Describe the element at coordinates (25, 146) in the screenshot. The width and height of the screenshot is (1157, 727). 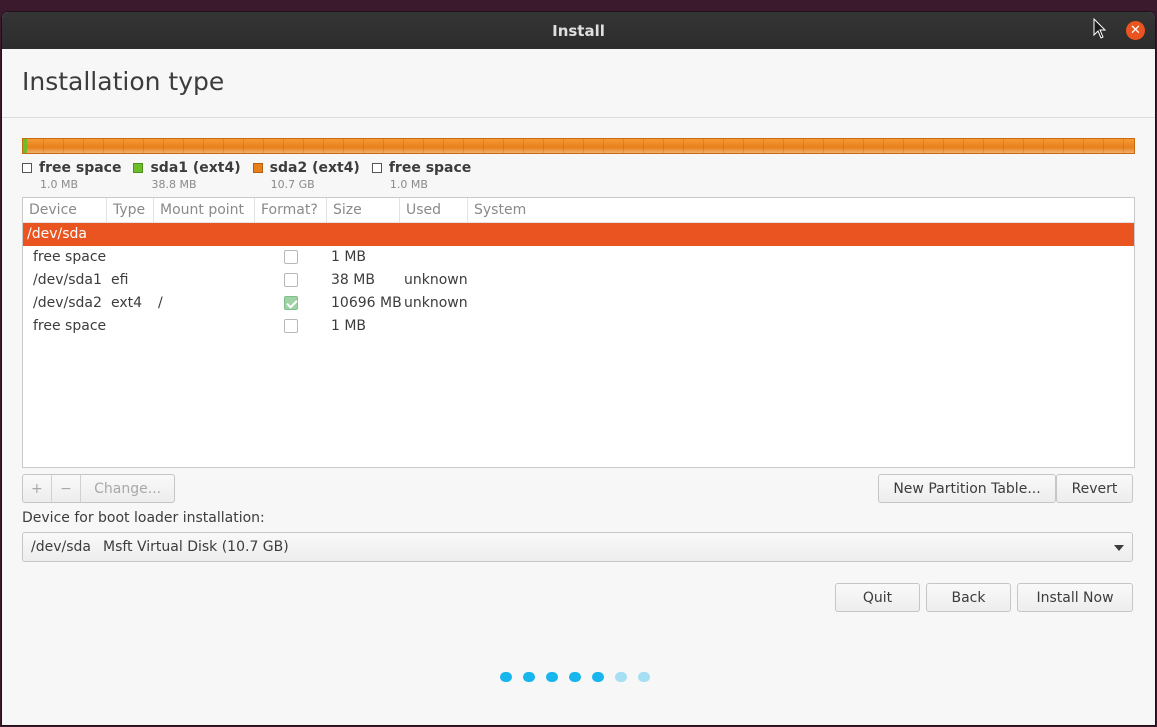
I see `disk-bar-sda1` at that location.